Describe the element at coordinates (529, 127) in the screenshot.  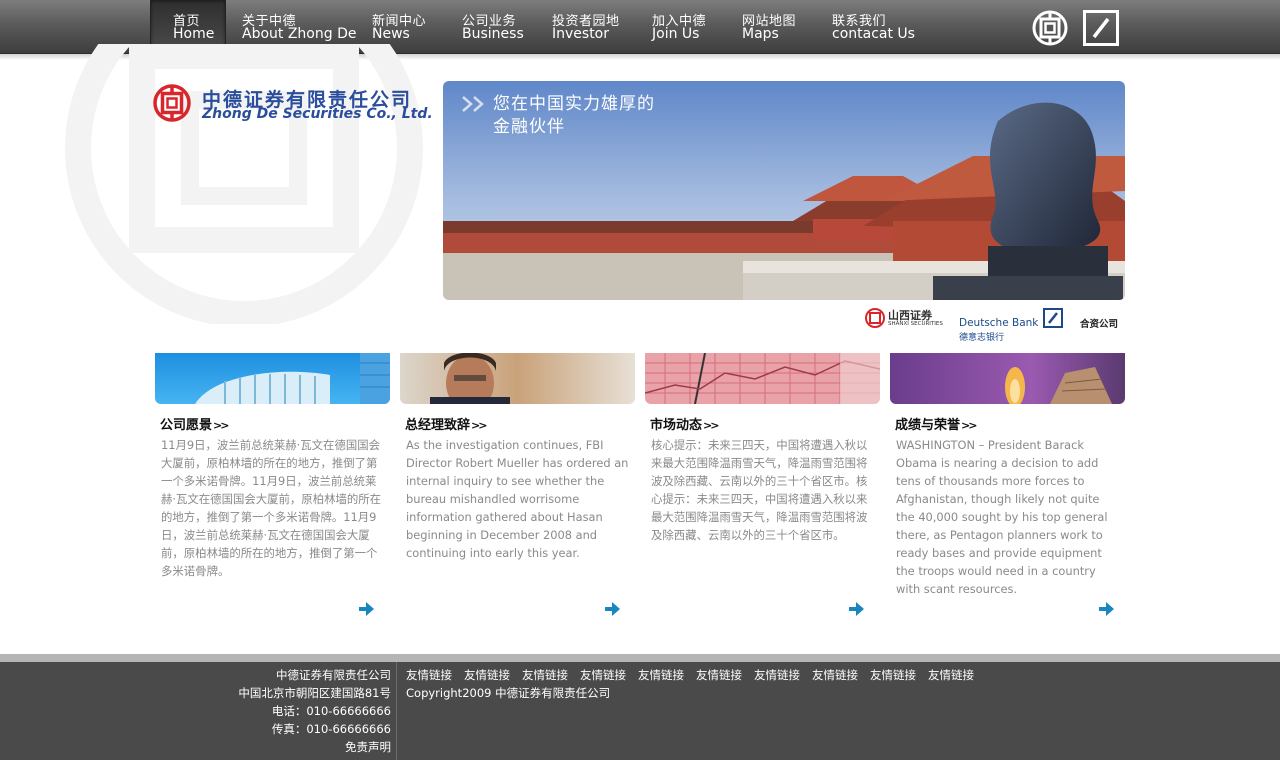
I see `banner-slogan-line2: 金融伙伴` at that location.